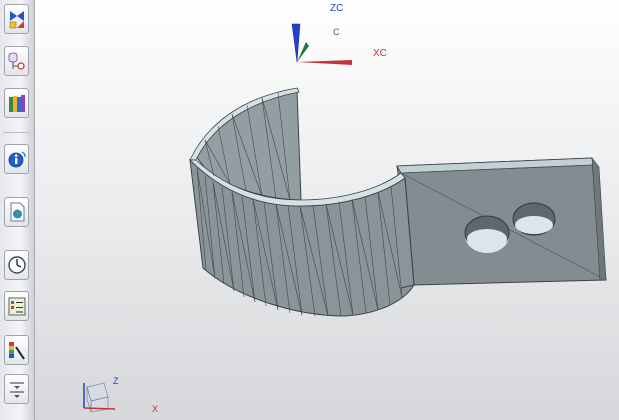 The width and height of the screenshot is (619, 420). I want to click on reuse-library-icon, so click(16, 103).